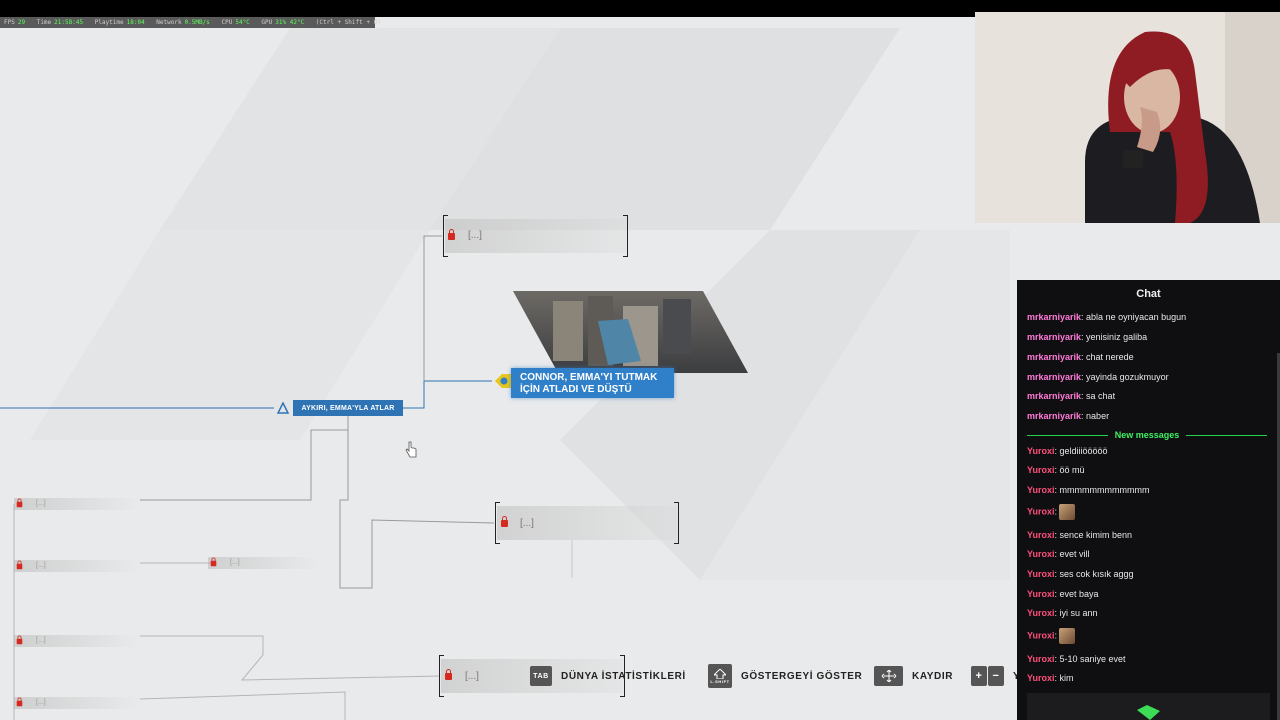 This screenshot has width=1280, height=720. I want to click on new-messages-divider: New messages, so click(1147, 435).